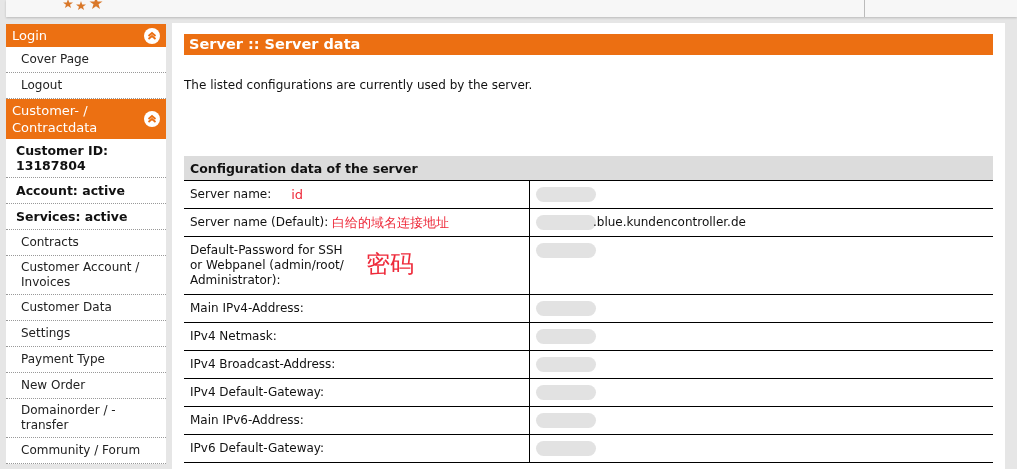 Image resolution: width=1017 pixels, height=469 pixels. I want to click on sidebar-link: Customer Data, so click(83, 307).